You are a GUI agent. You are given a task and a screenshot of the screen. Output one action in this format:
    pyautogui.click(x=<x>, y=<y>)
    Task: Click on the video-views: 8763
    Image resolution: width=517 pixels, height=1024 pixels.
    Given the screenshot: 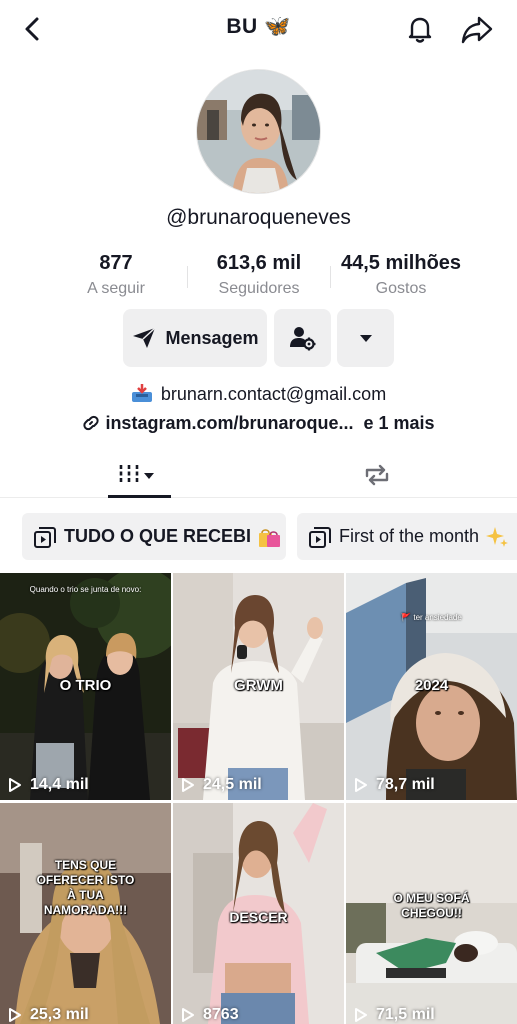 What is the action you would take?
    pyautogui.click(x=210, y=1015)
    